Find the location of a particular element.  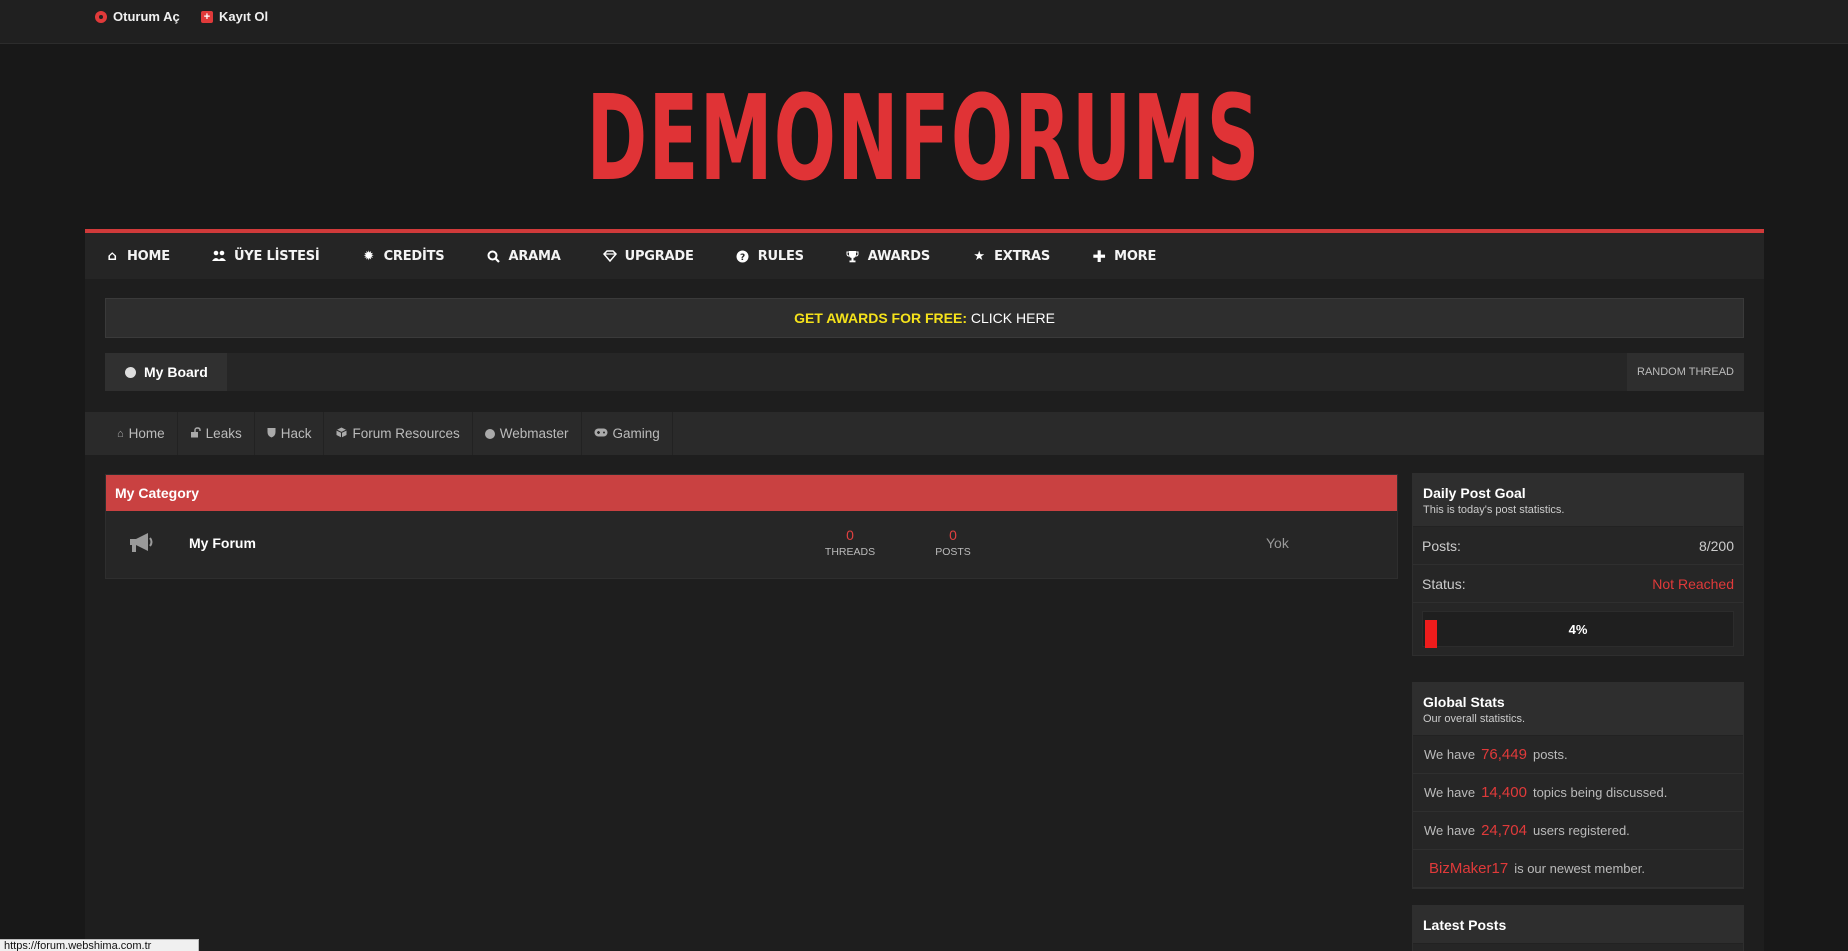

nav-members-label: ÜYE LİSTESİ is located at coordinates (276, 256).